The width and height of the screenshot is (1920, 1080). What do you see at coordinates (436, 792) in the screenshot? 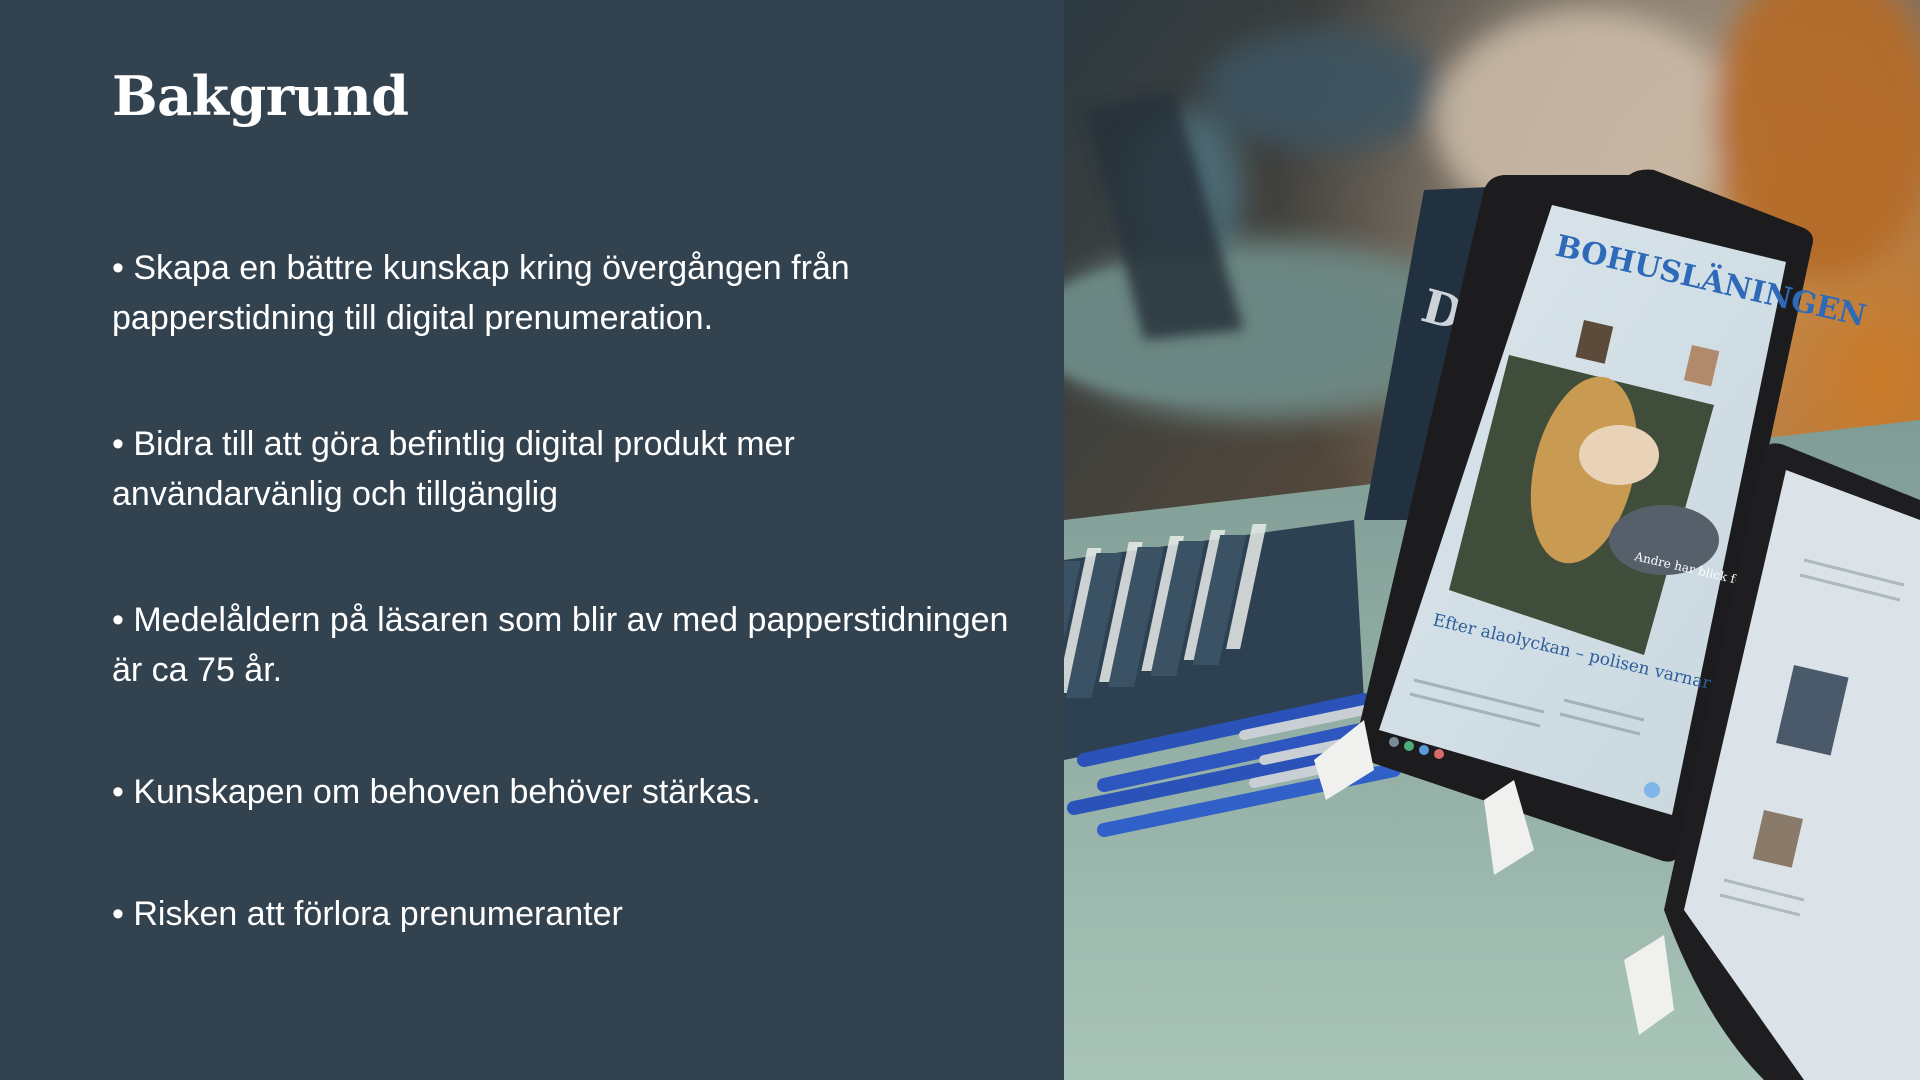
I see `bullet-item-4: • Kunskapen om behoven behöver stärkas.` at bounding box center [436, 792].